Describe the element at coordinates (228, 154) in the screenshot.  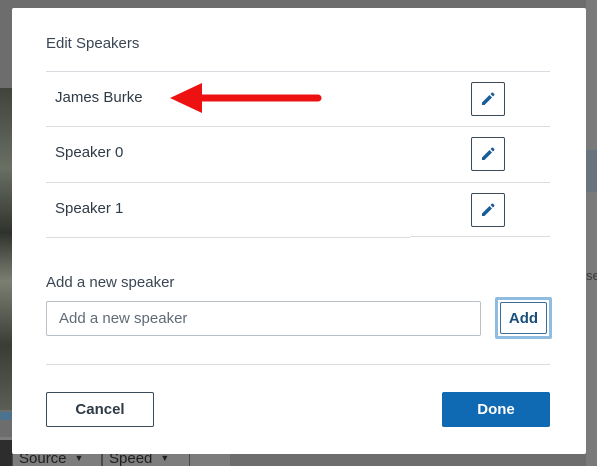
I see `speaker-row: Speaker 0` at that location.